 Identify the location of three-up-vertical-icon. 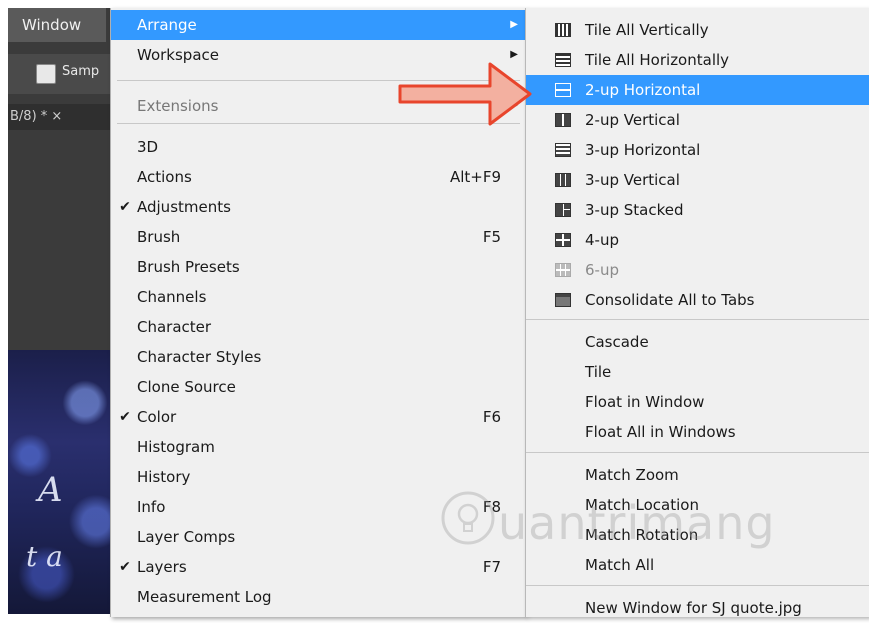
(563, 180).